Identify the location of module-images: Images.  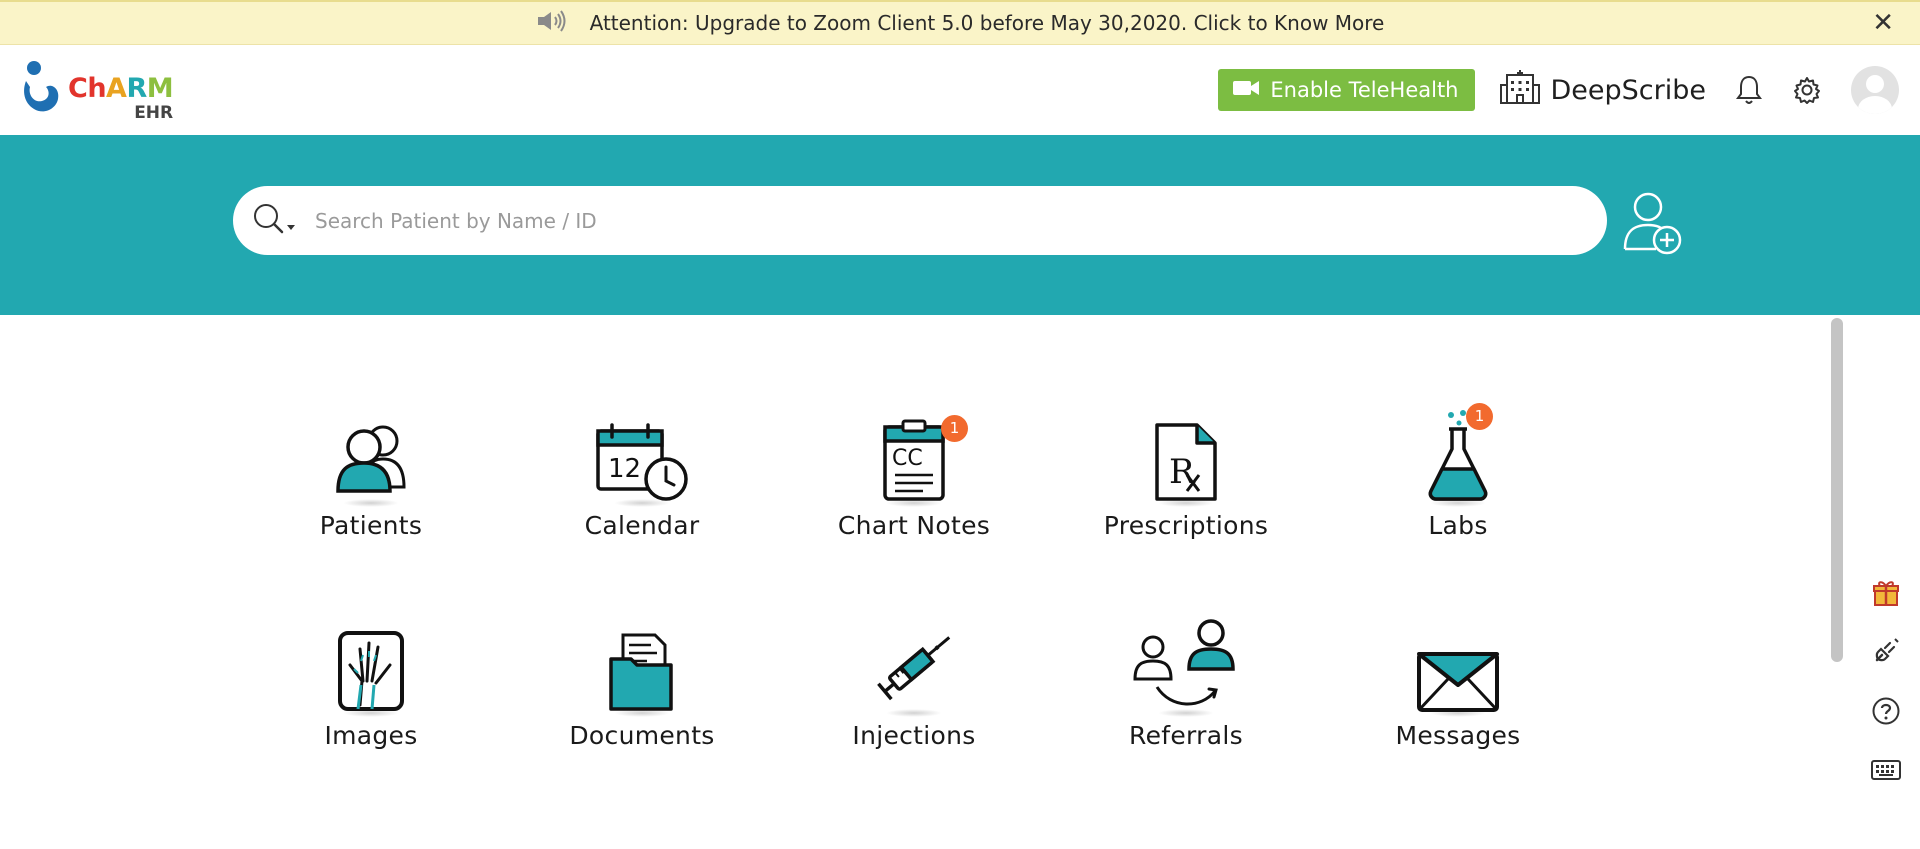
(371, 688).